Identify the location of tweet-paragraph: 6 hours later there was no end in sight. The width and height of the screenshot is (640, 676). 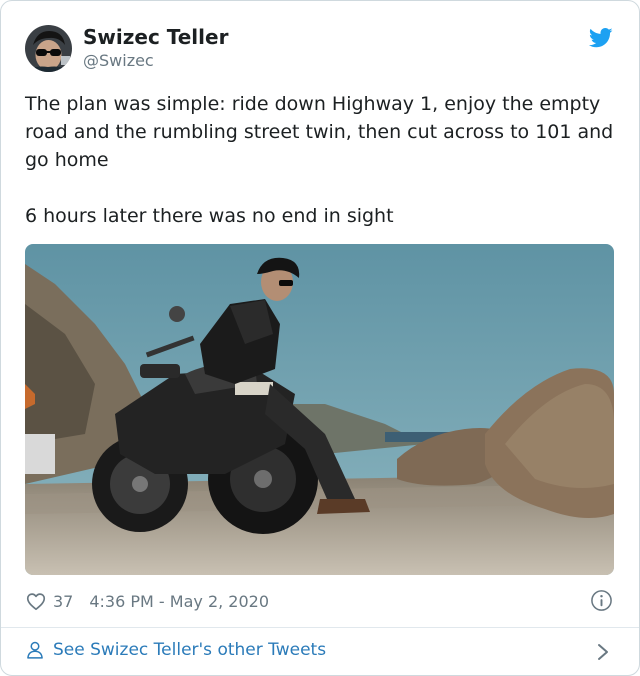
(209, 216).